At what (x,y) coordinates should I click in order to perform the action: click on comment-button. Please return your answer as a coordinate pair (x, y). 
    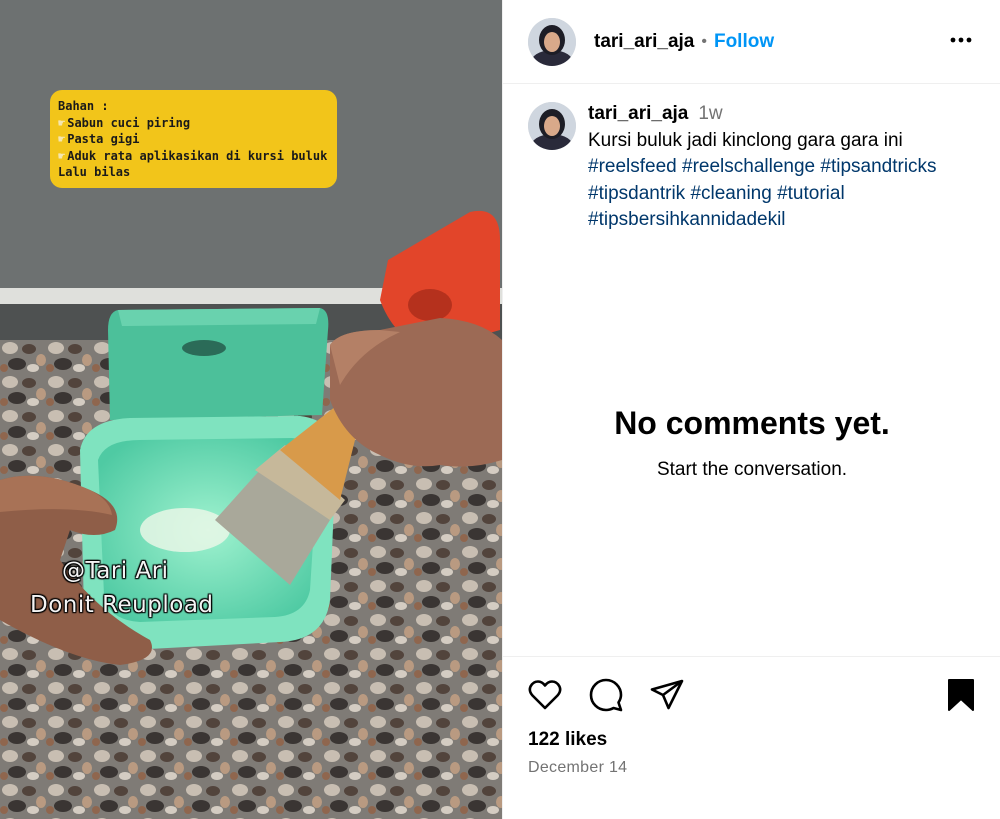
    Looking at the image, I should click on (606, 695).